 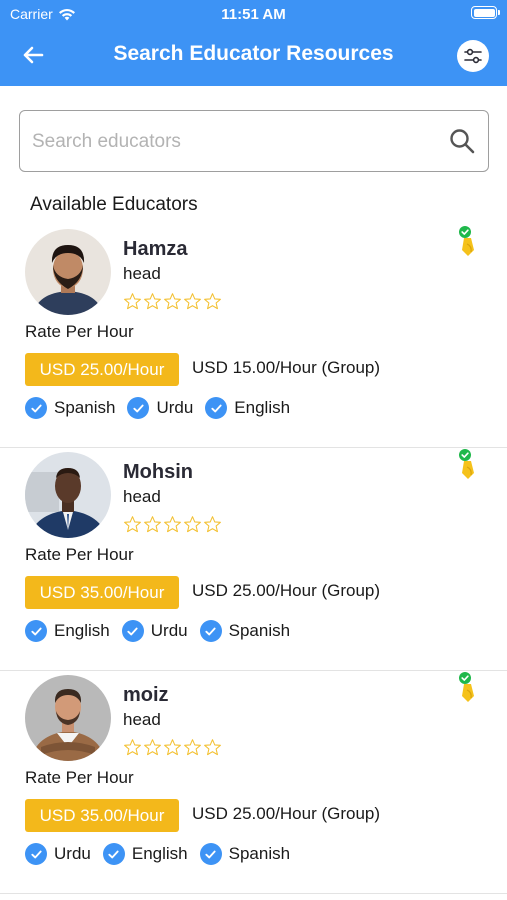 I want to click on nav-bar: Search Educator Resources, so click(x=253, y=56).